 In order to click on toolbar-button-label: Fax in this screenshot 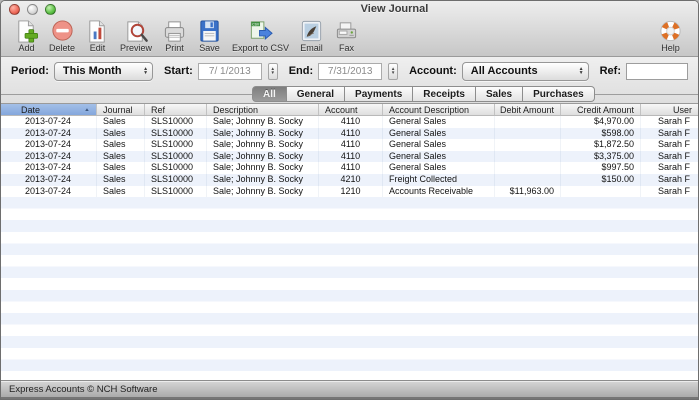, I will do `click(347, 48)`.